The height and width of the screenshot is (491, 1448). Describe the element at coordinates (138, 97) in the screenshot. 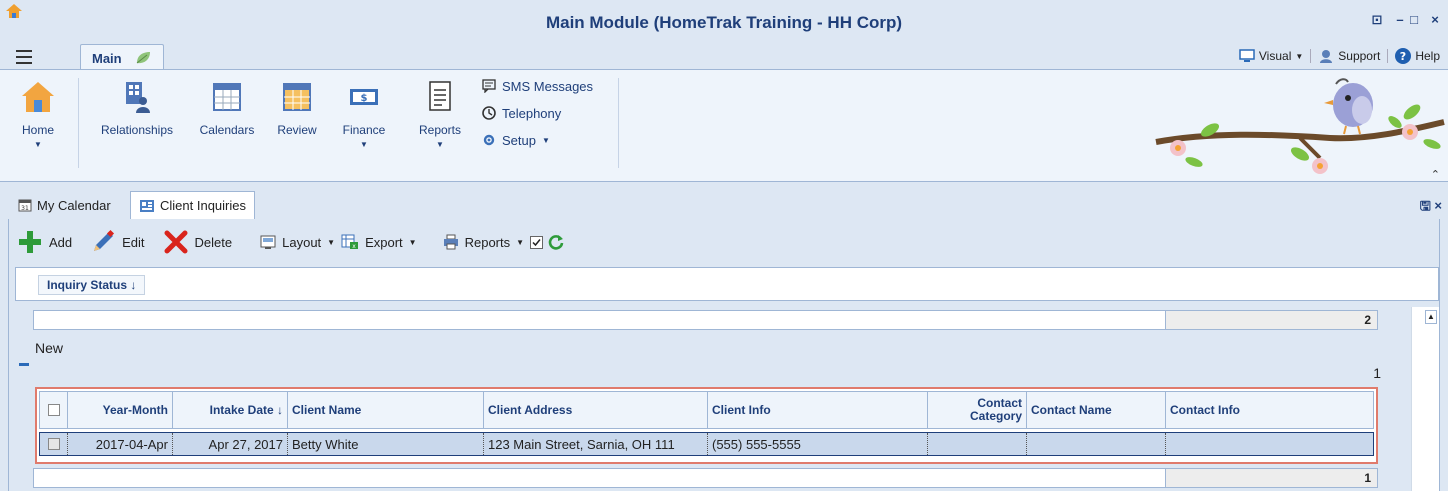

I see `relationships-icon` at that location.